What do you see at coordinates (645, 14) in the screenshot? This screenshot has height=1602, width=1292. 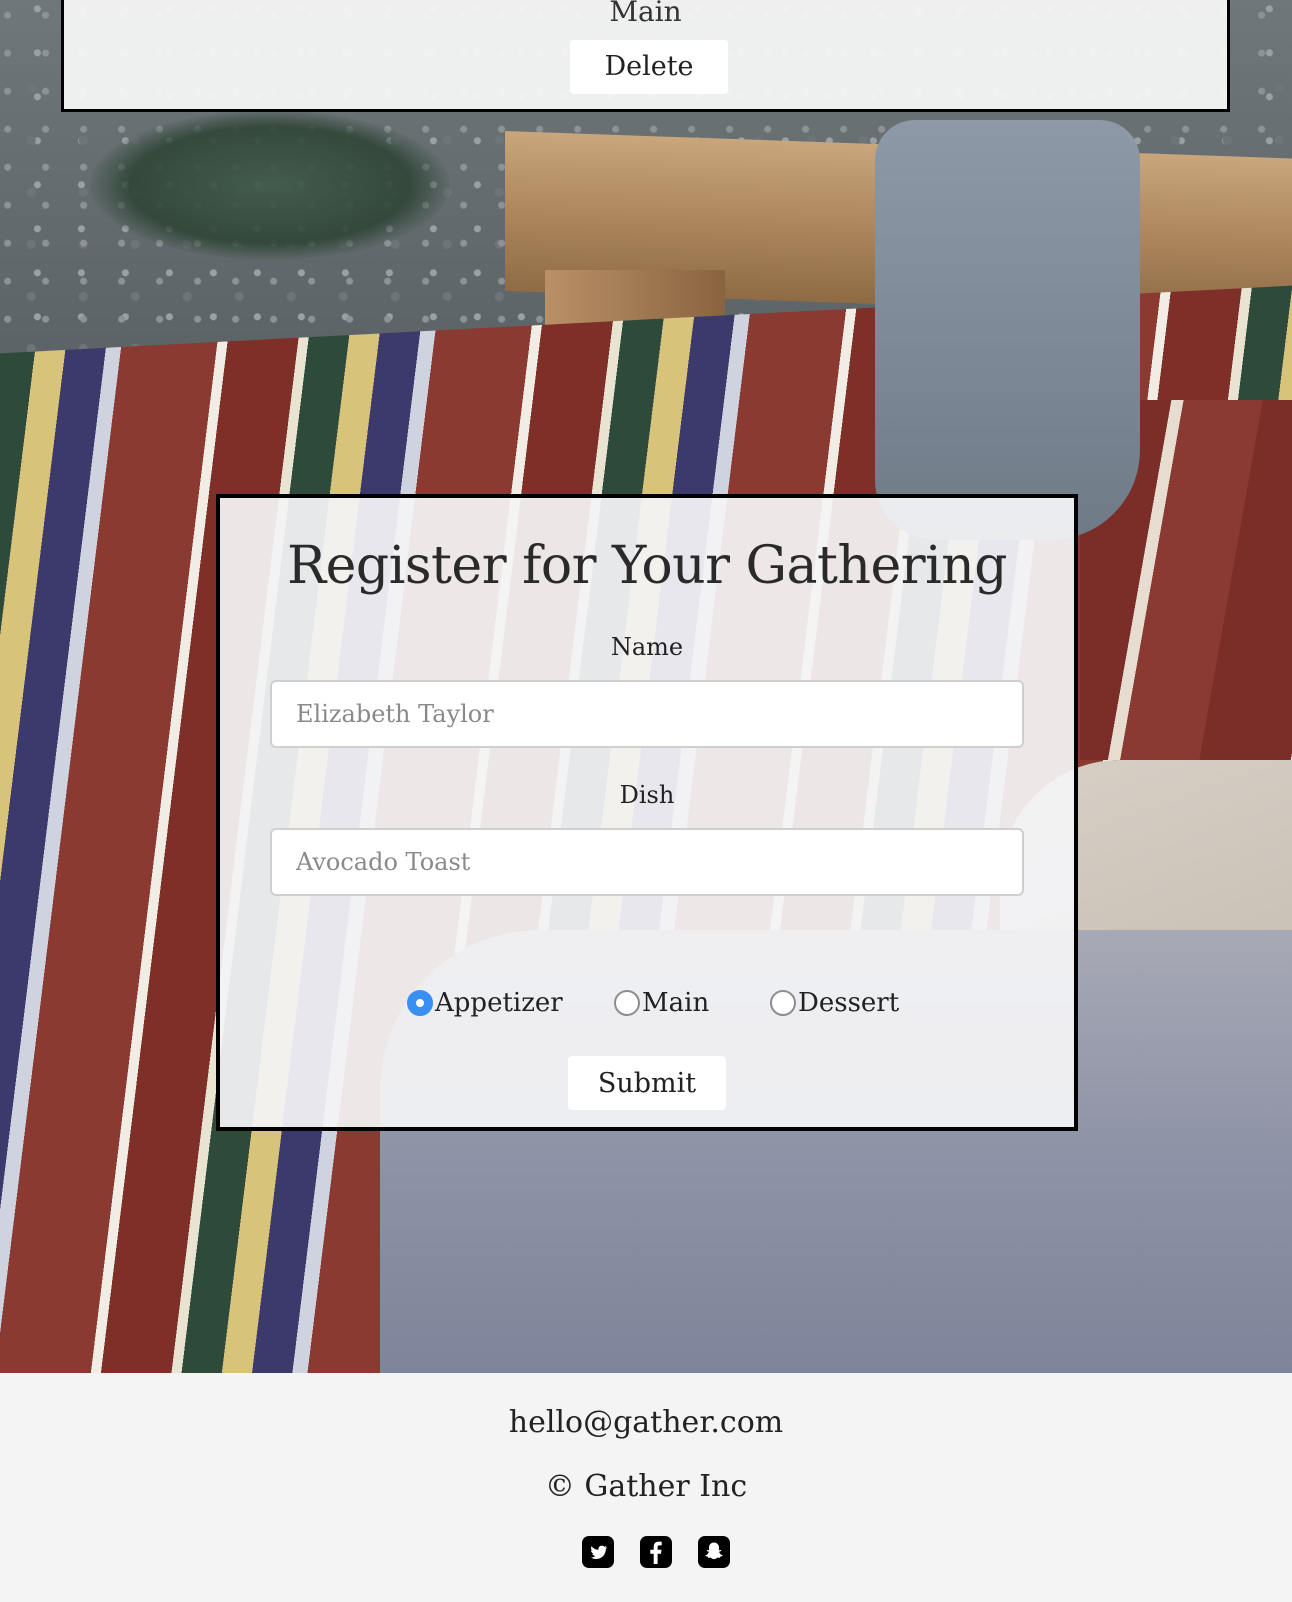 I see `course-text: Main` at bounding box center [645, 14].